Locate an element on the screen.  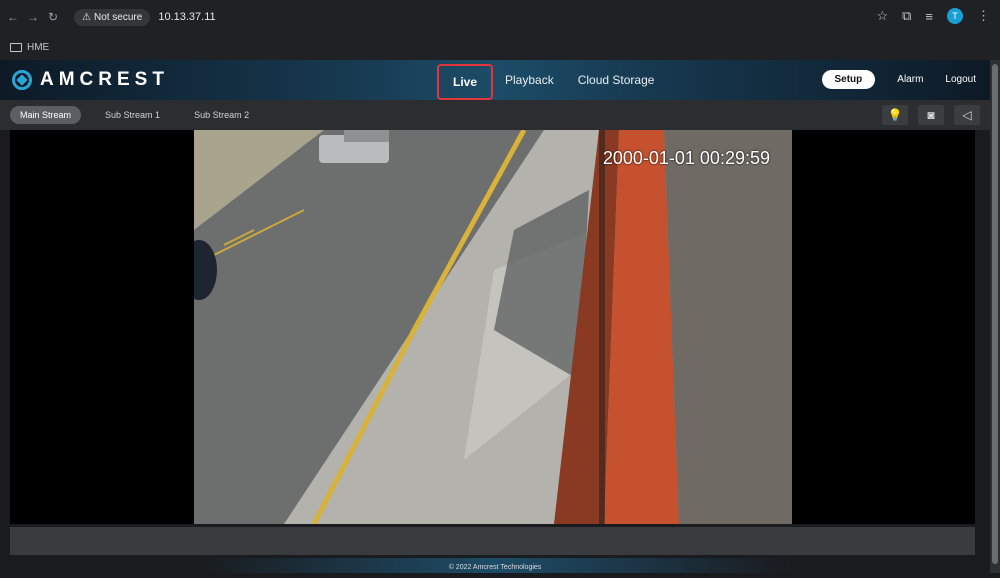
address-bar: ⚠ Not secure 10.13.37.11 is located at coordinates (145, 17).